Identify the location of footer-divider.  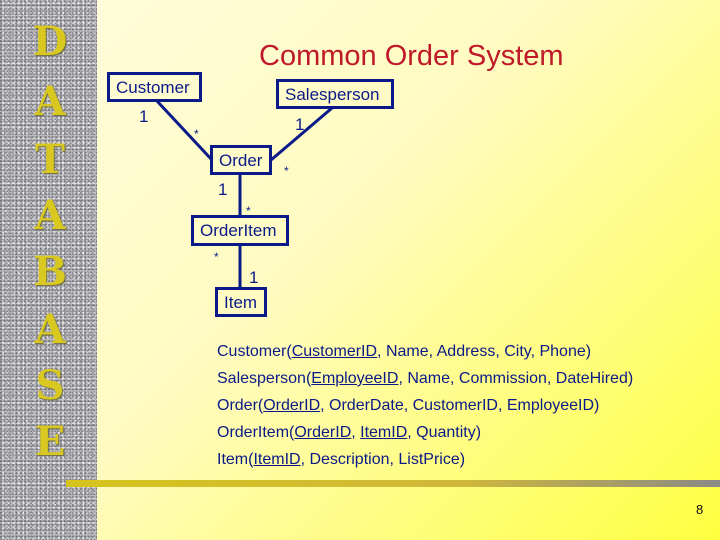
(393, 483).